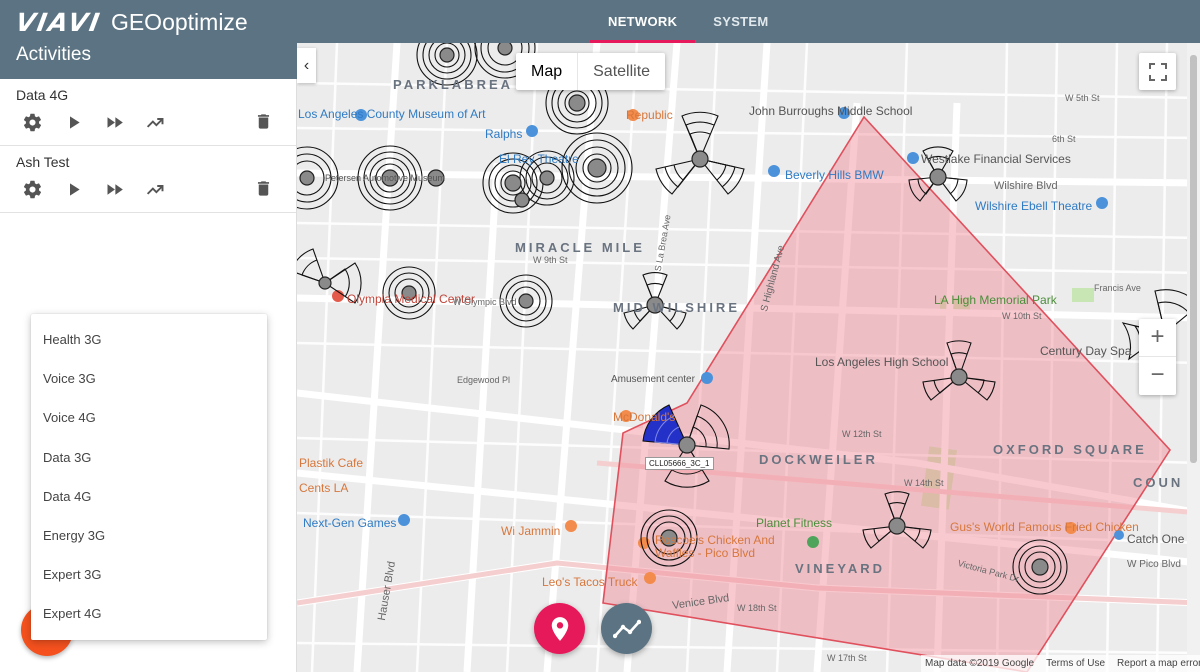 Image resolution: width=1200 pixels, height=672 pixels. What do you see at coordinates (1075, 663) in the screenshot?
I see `terms-of-use-link: Terms of Use` at bounding box center [1075, 663].